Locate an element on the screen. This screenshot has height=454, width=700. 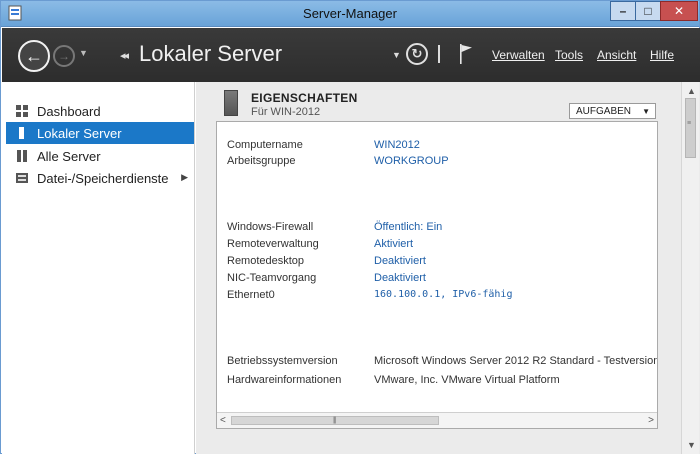
menu-ansicht: Ansicht is located at coordinates (616, 55).